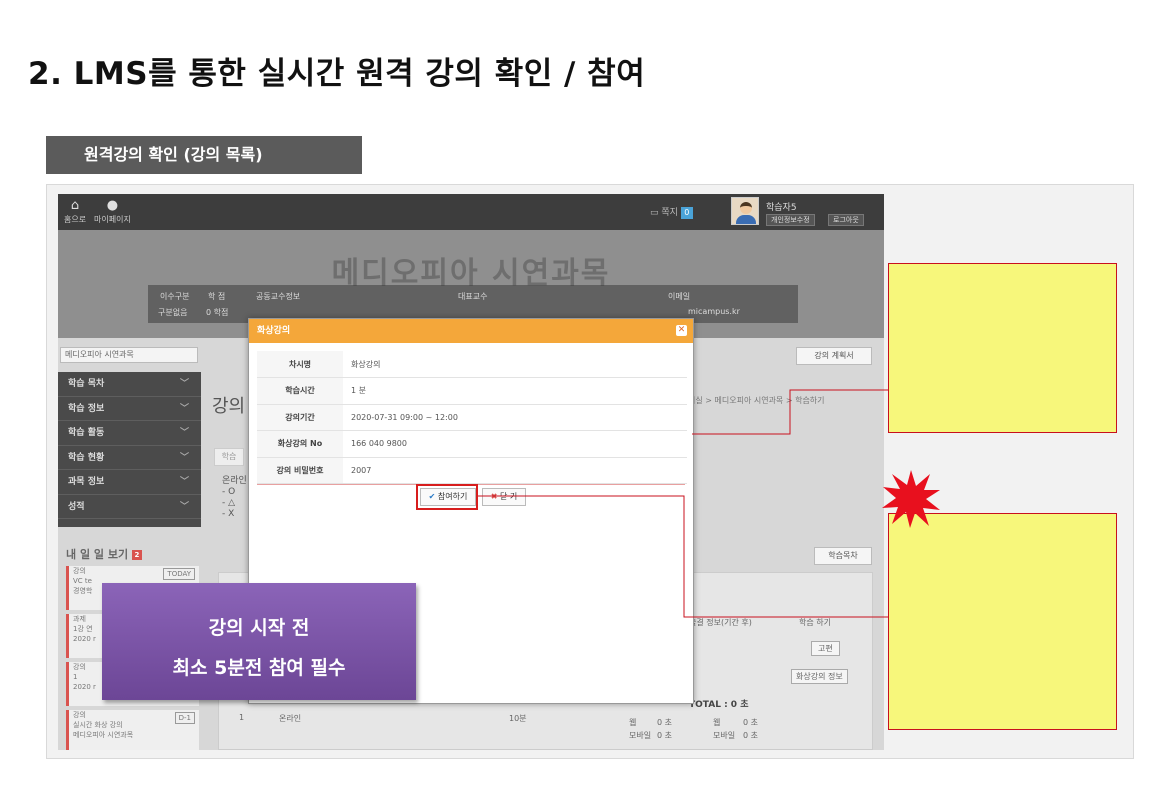 The image size is (1170, 810). I want to click on review-button: 고편, so click(825, 648).